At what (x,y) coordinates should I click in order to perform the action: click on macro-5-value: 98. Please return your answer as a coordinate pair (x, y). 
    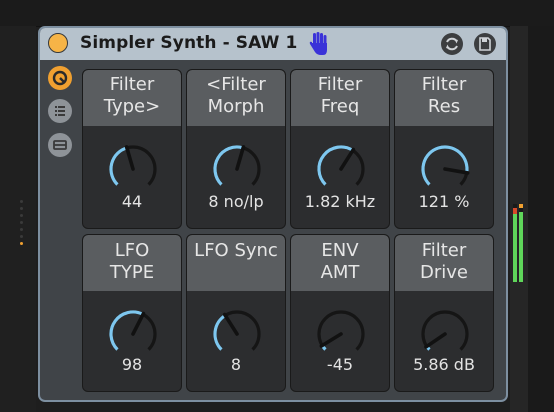
    Looking at the image, I should click on (132, 364).